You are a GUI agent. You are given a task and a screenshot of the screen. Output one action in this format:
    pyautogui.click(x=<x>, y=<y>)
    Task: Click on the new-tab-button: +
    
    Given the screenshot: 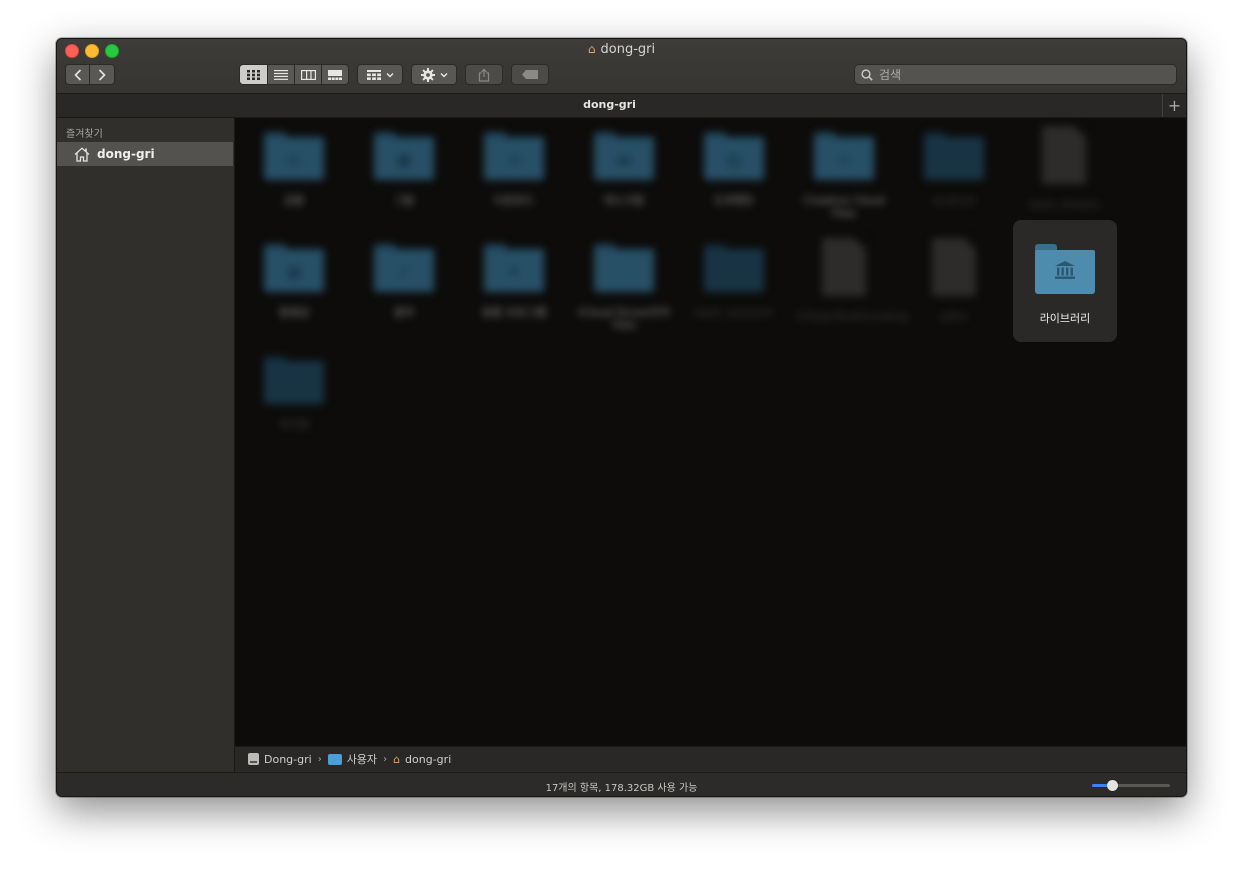 What is the action you would take?
    pyautogui.click(x=1174, y=105)
    